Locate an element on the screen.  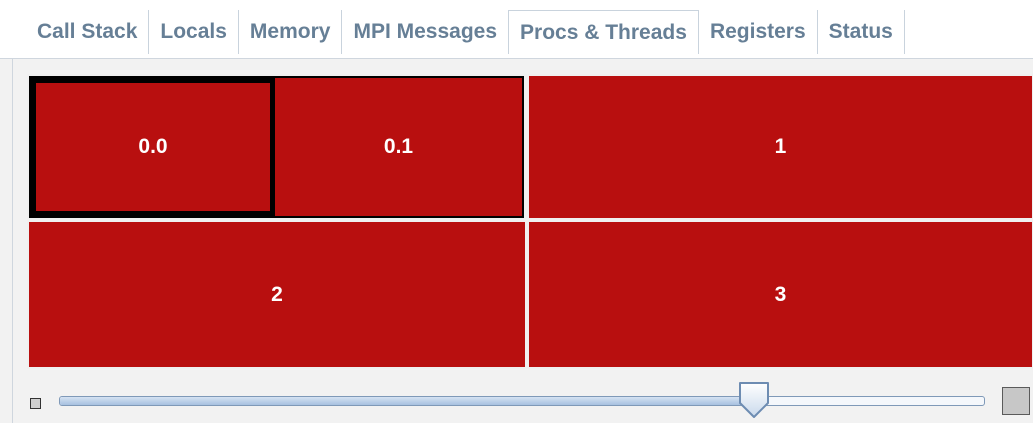
small-square-icon is located at coordinates (35, 403).